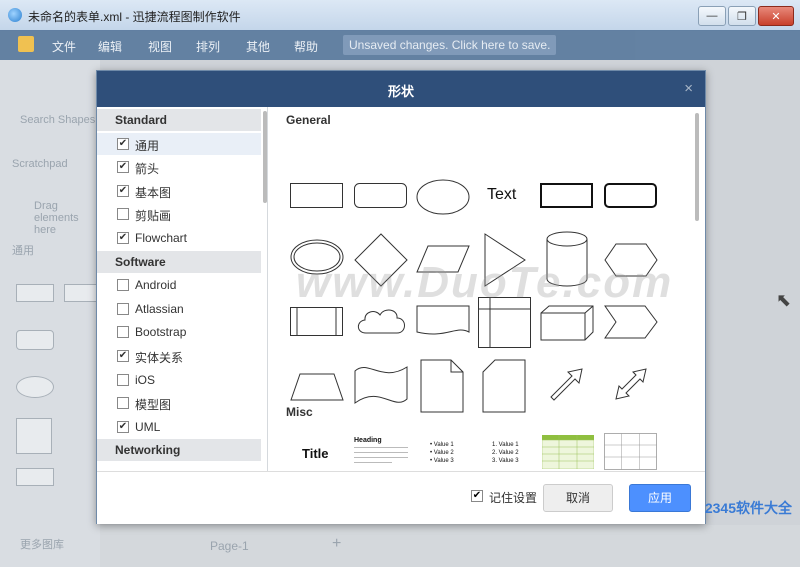  What do you see at coordinates (23, 250) in the screenshot?
I see `general-header: 通用` at bounding box center [23, 250].